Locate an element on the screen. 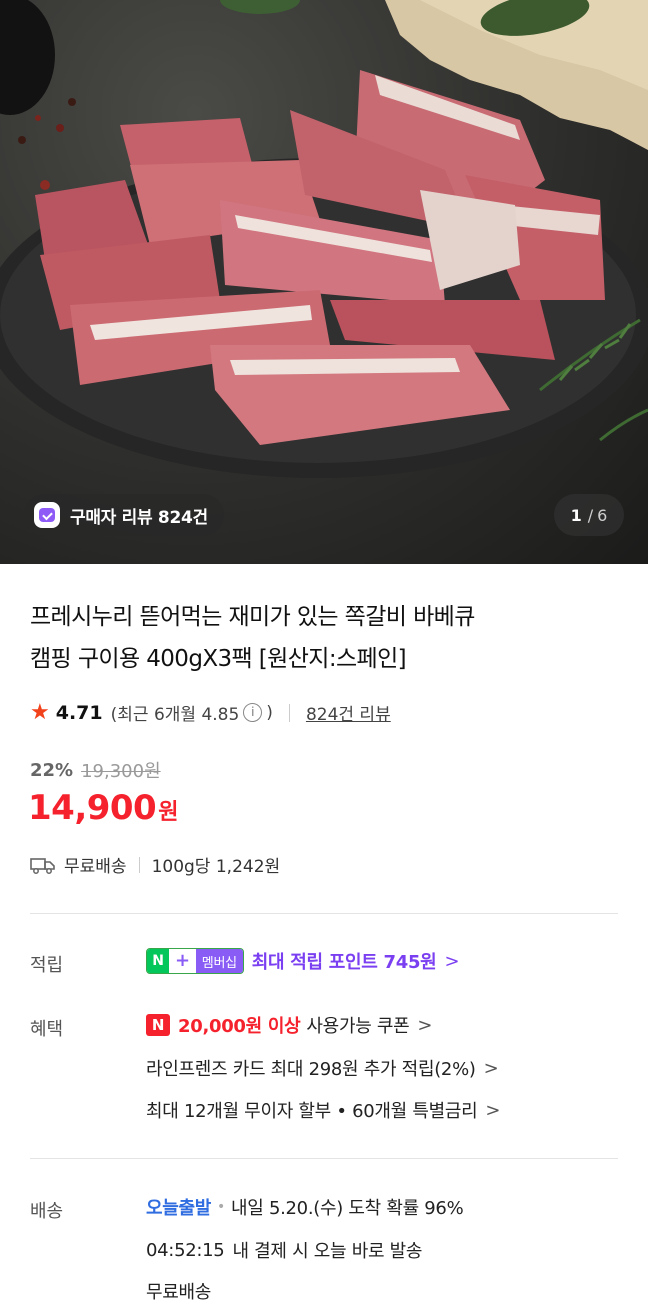 The width and height of the screenshot is (648, 1311). points-row: N + 멤버십 최대 적립 포인트 745원 > is located at coordinates (303, 961).